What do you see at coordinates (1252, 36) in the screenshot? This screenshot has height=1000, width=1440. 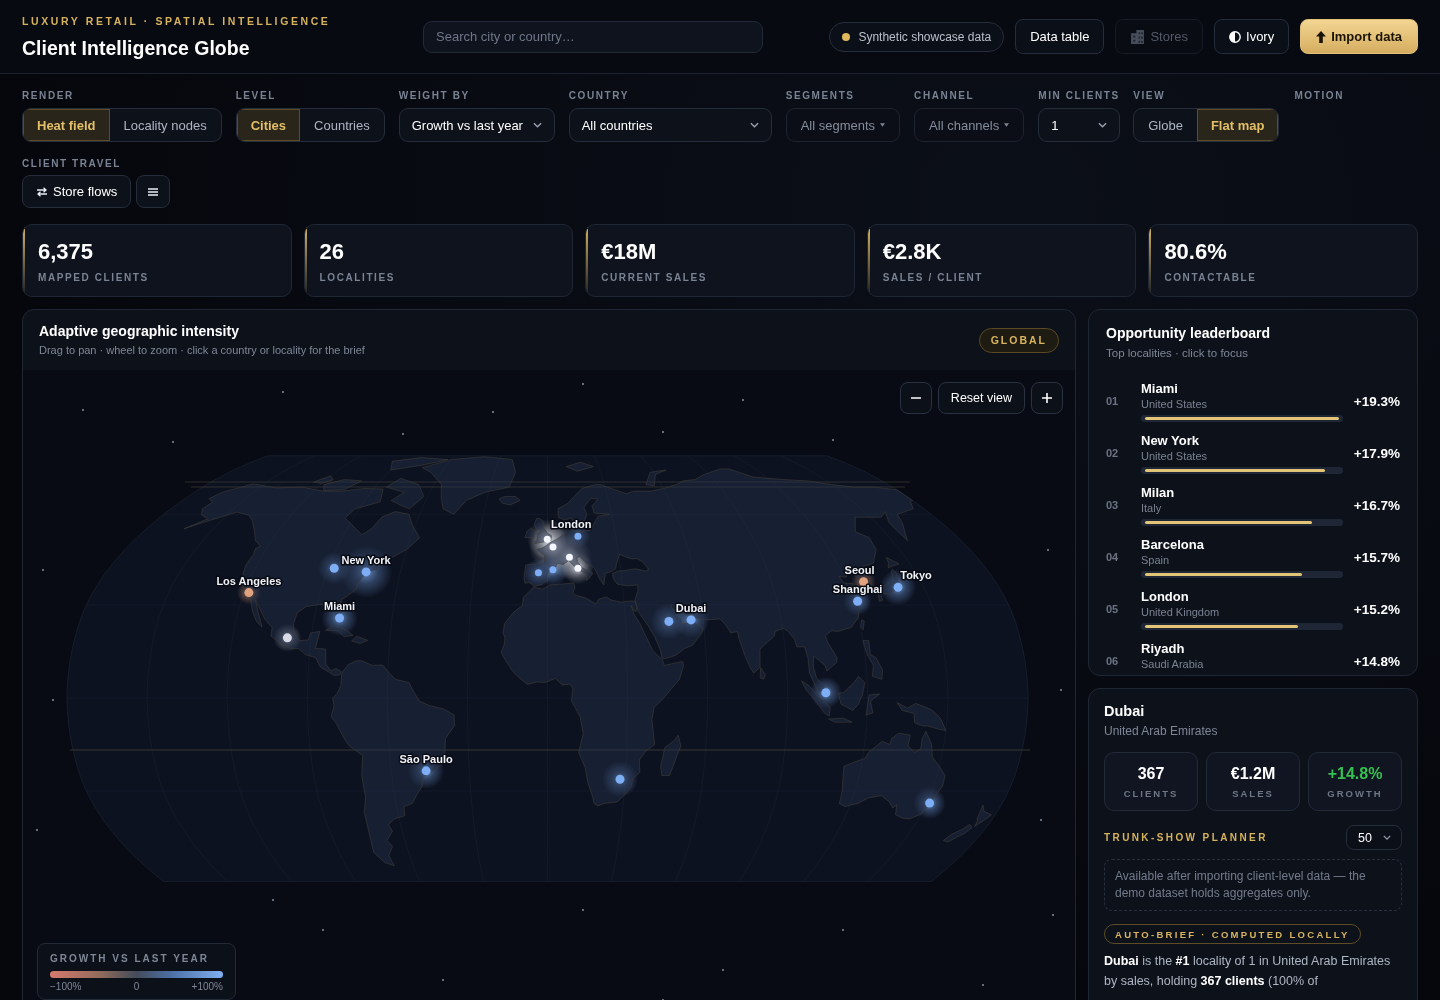 I see `theme-button: Ivory` at bounding box center [1252, 36].